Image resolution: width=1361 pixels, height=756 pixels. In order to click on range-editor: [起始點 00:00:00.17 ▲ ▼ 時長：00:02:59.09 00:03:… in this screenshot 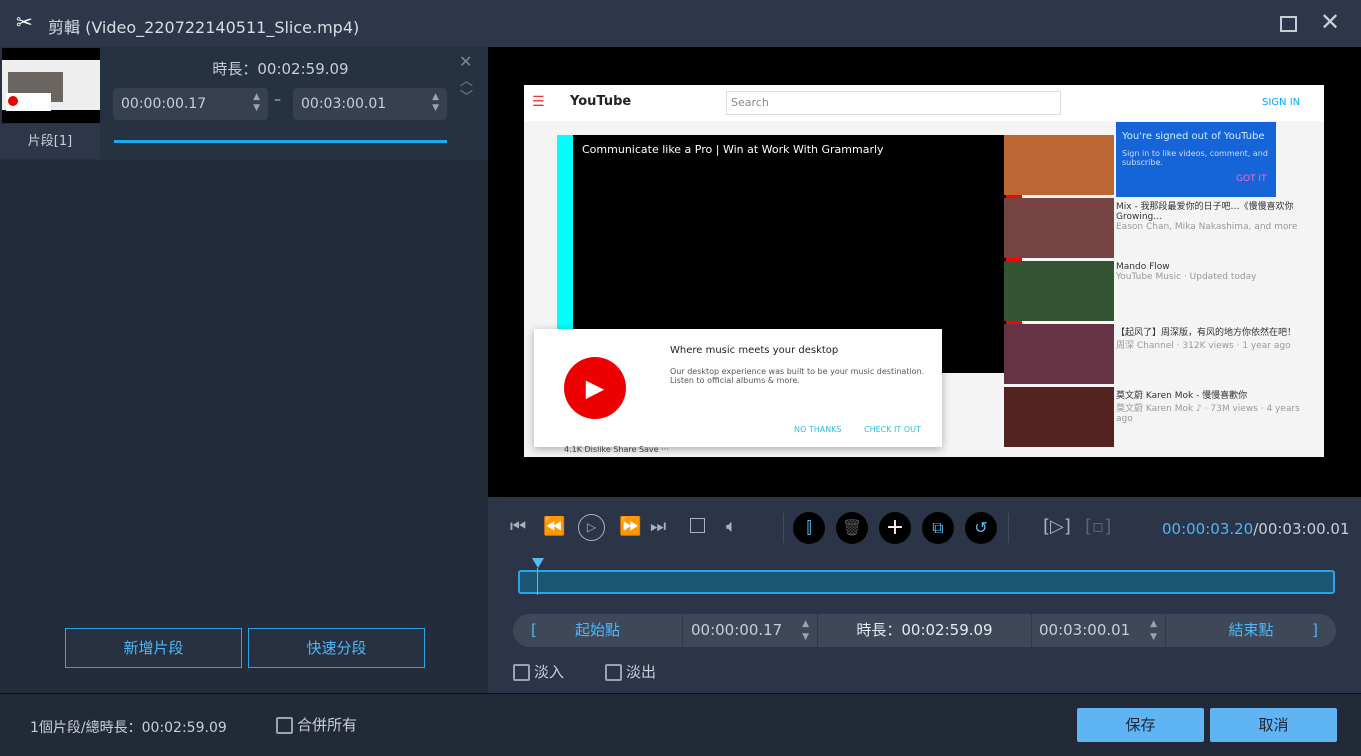, I will do `click(924, 630)`.